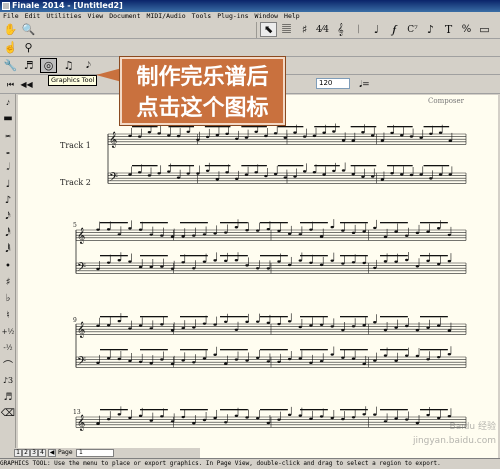 The height and width of the screenshot is (469, 500). Describe the element at coordinates (33, 16) in the screenshot. I see `menu-edit: Edit` at that location.